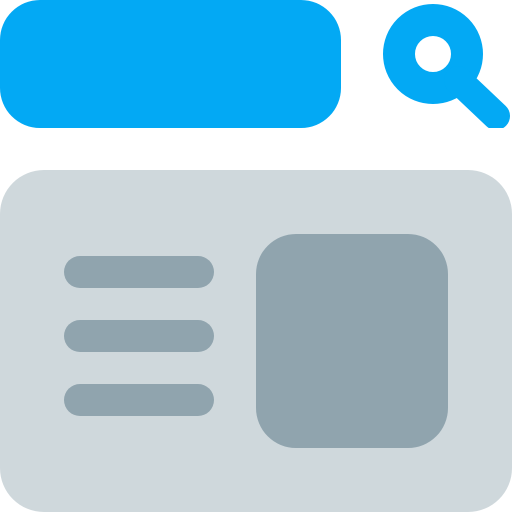 The image size is (512, 512). I want to click on search-button, so click(446, 66).